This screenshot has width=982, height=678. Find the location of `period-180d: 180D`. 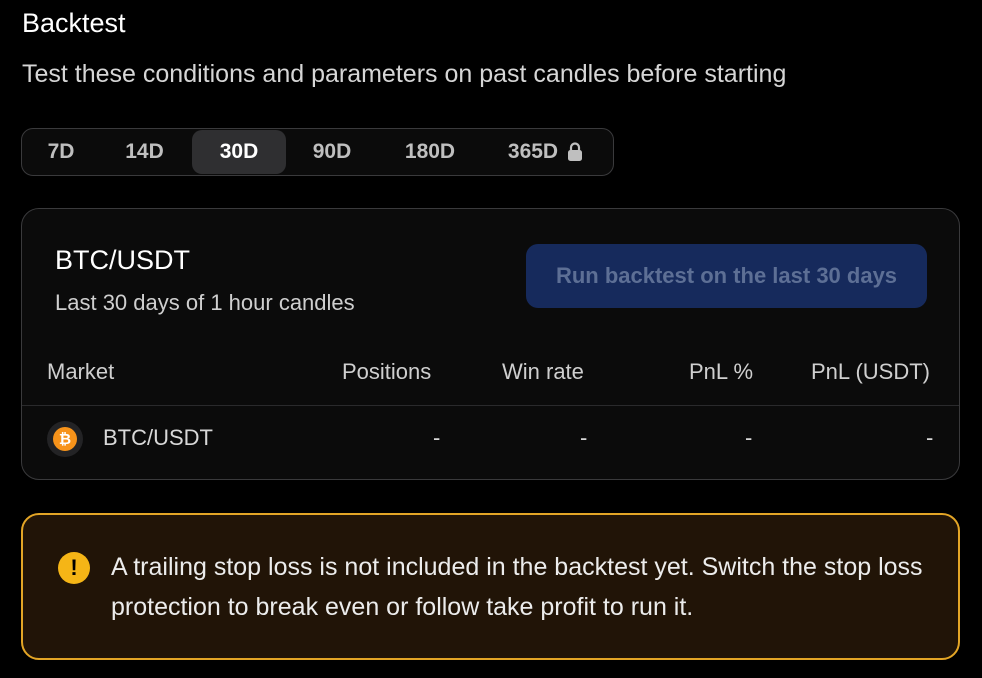

period-180d: 180D is located at coordinates (430, 152).